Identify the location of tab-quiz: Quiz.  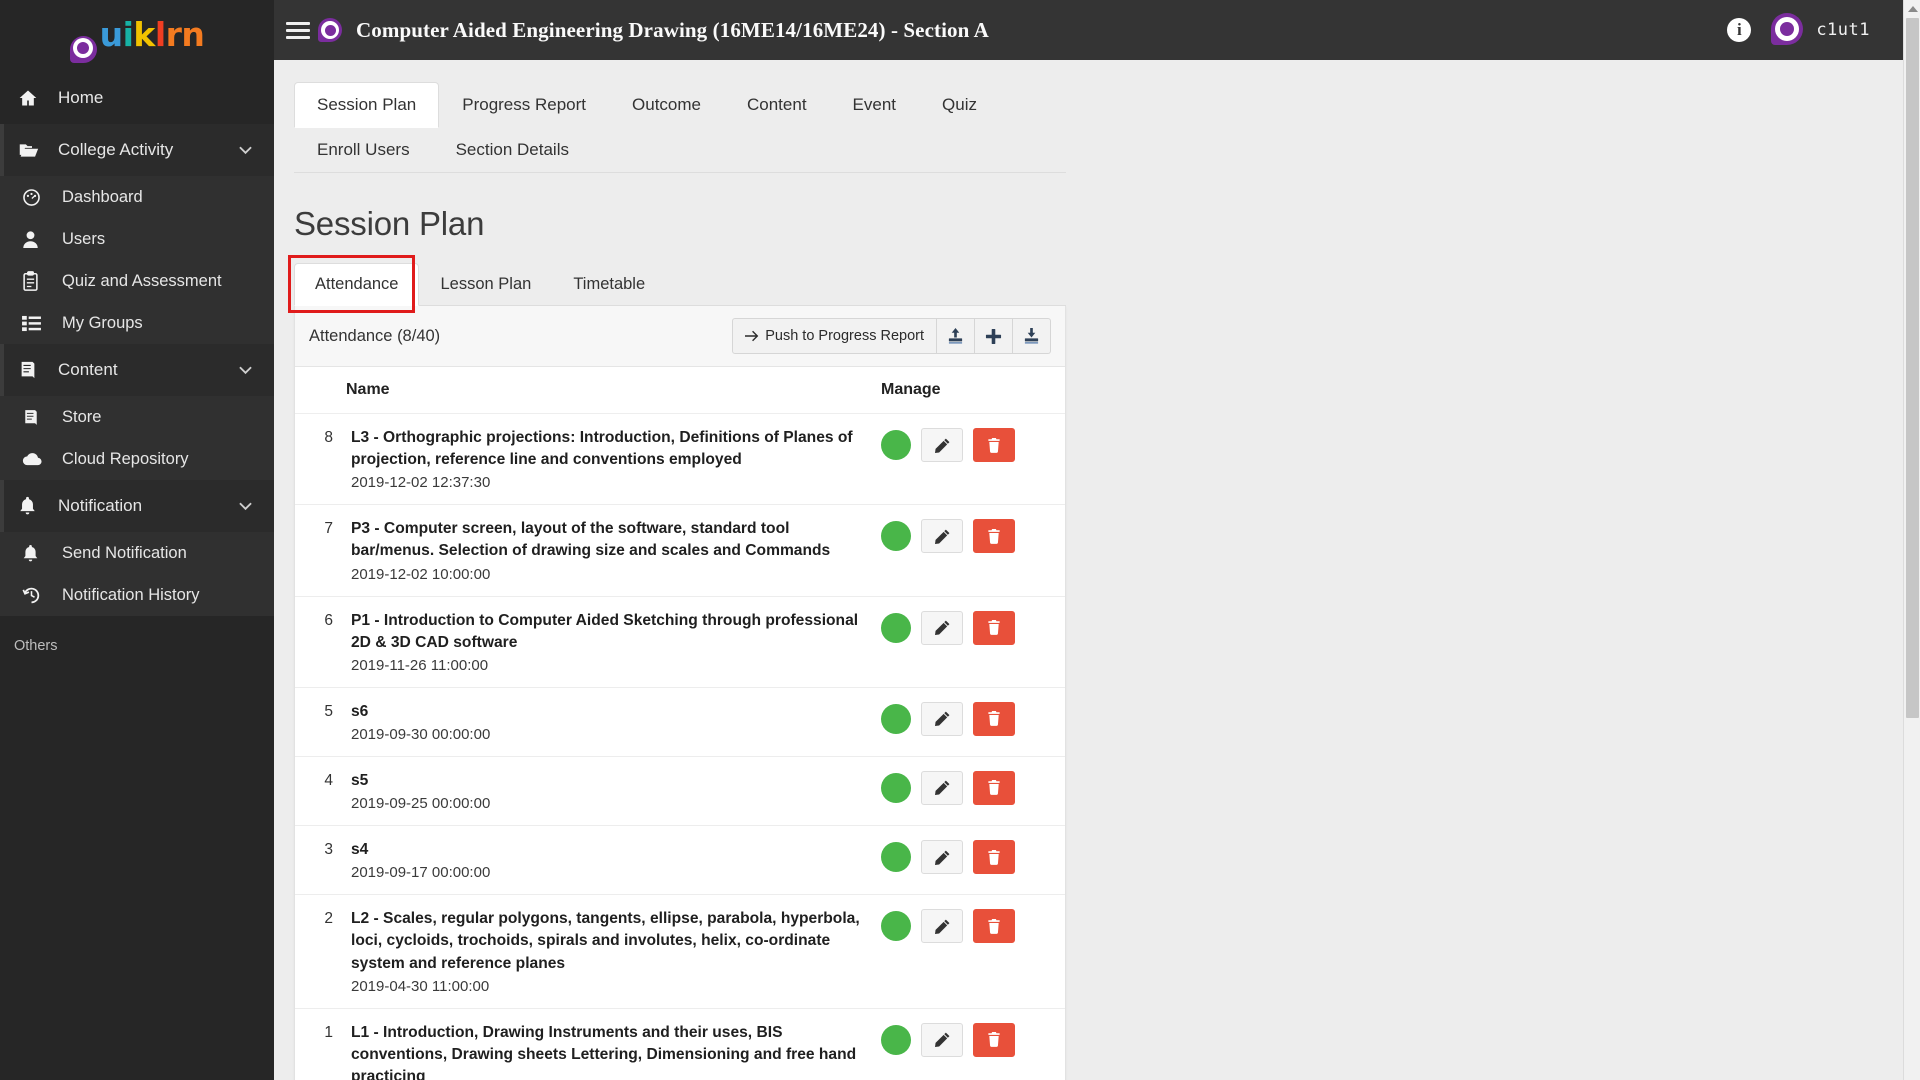
(959, 105).